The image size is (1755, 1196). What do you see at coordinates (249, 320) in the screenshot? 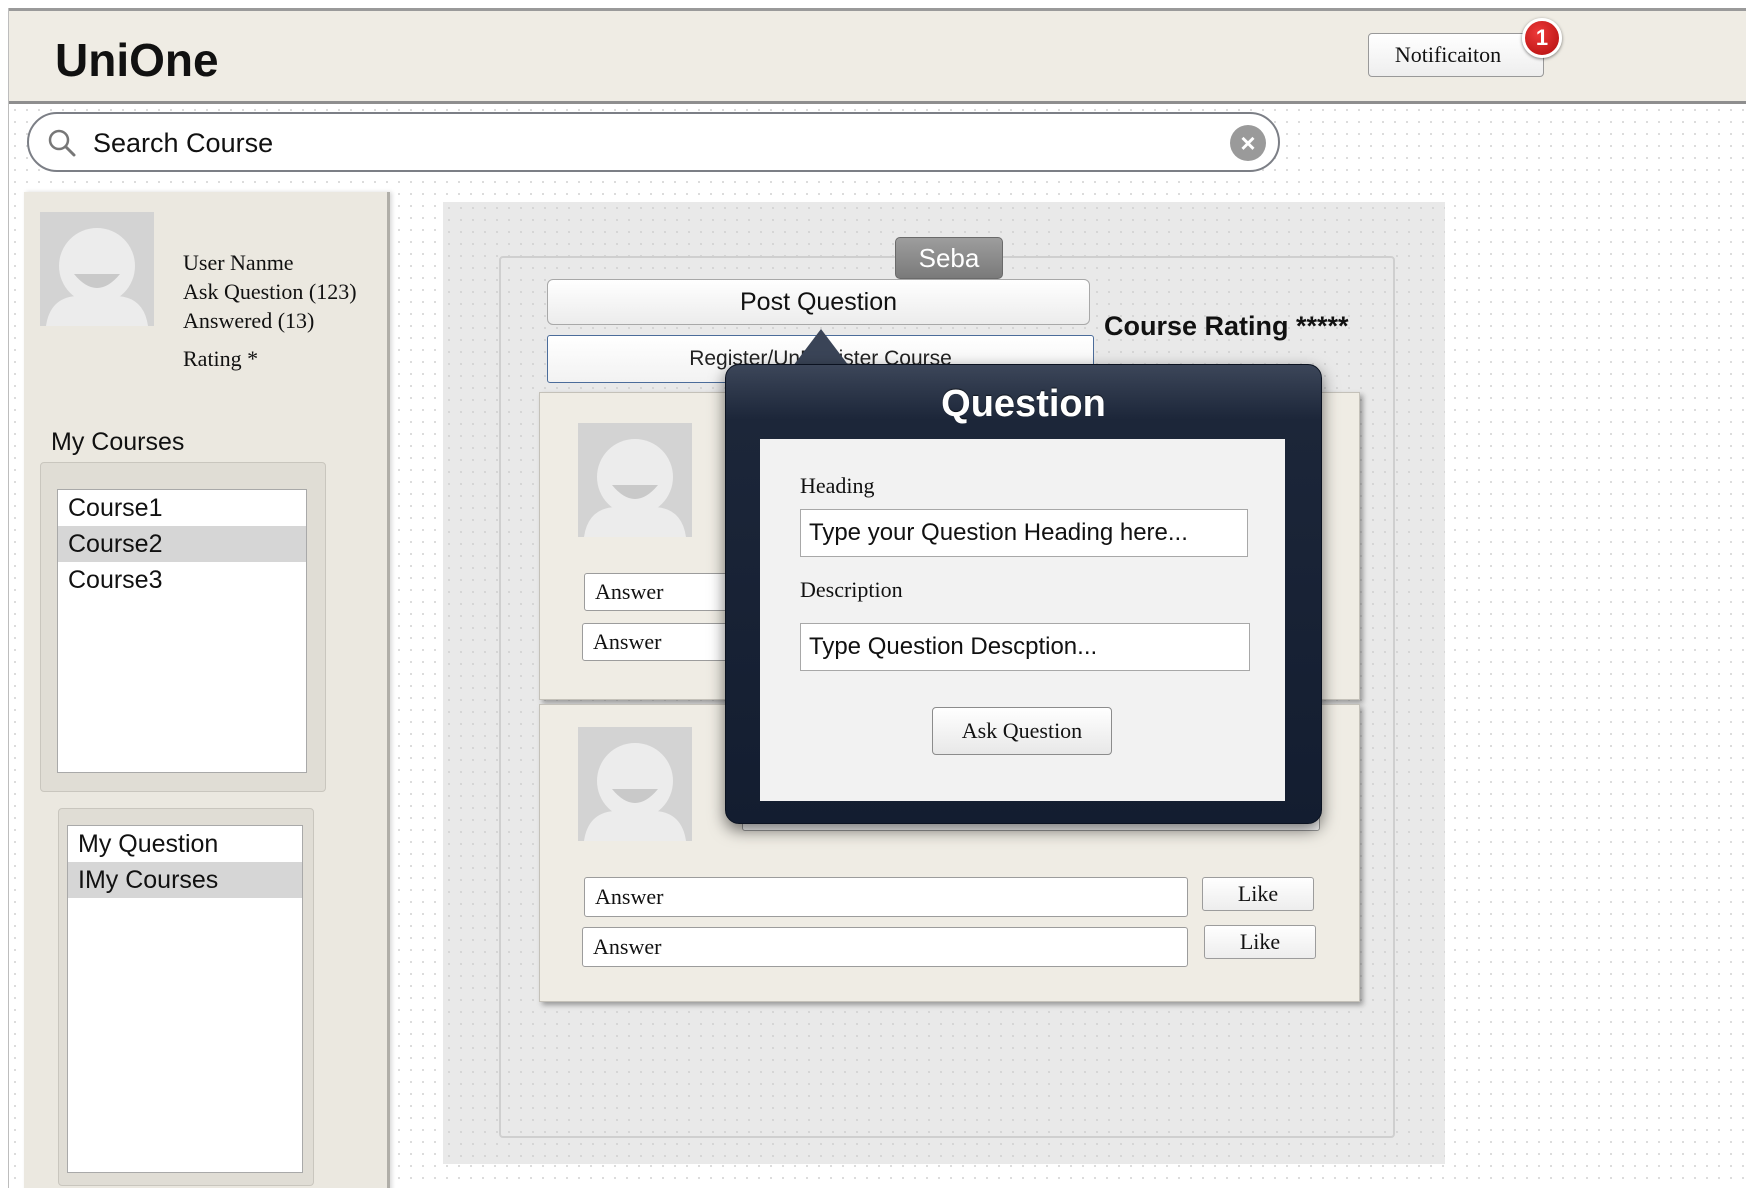
I see `profile-answered-count: Answered (13)` at bounding box center [249, 320].